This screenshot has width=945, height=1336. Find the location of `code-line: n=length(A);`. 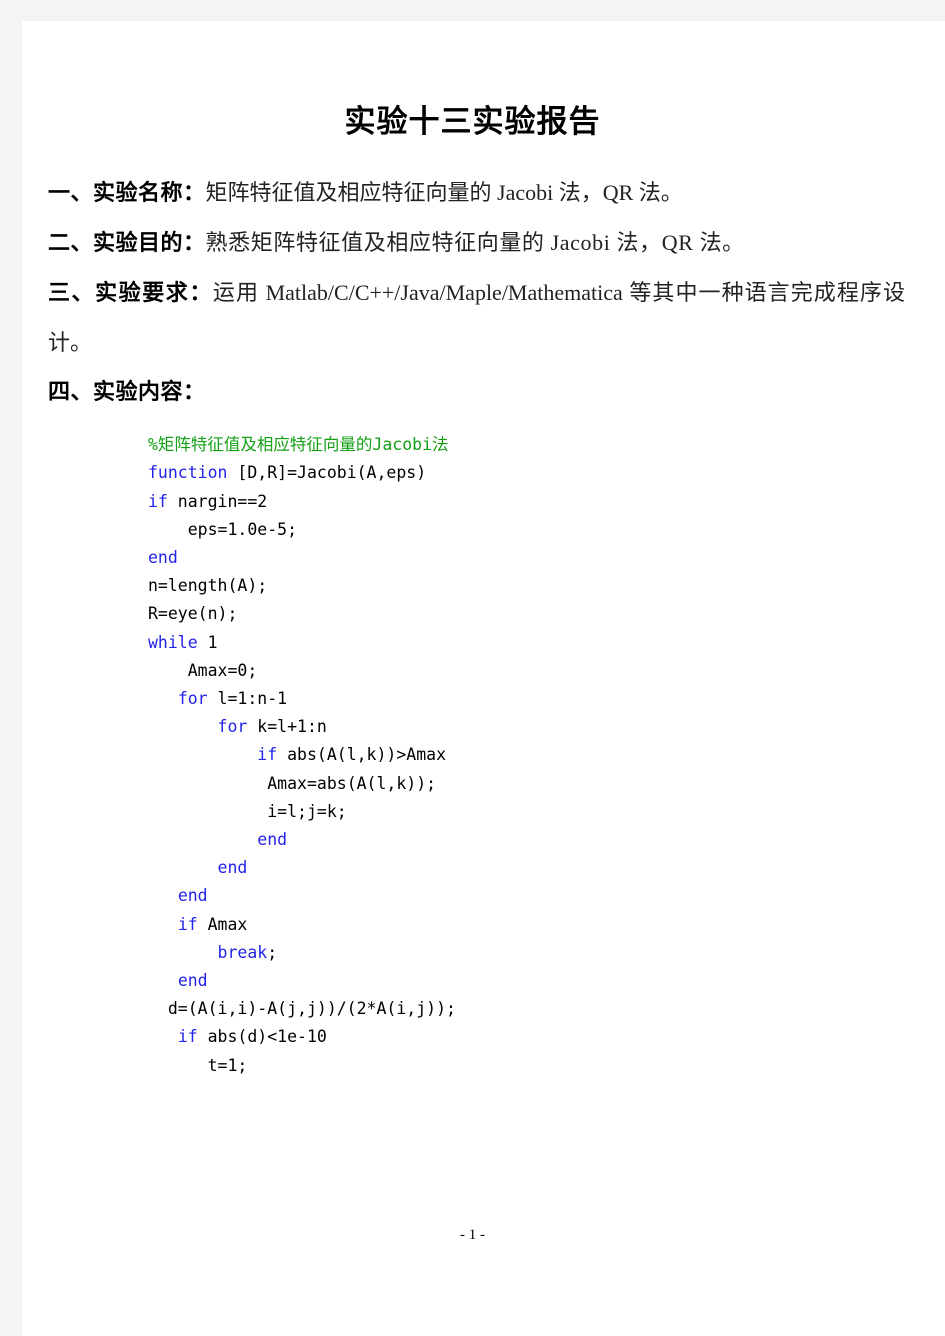

code-line: n=length(A); is located at coordinates (546, 586).